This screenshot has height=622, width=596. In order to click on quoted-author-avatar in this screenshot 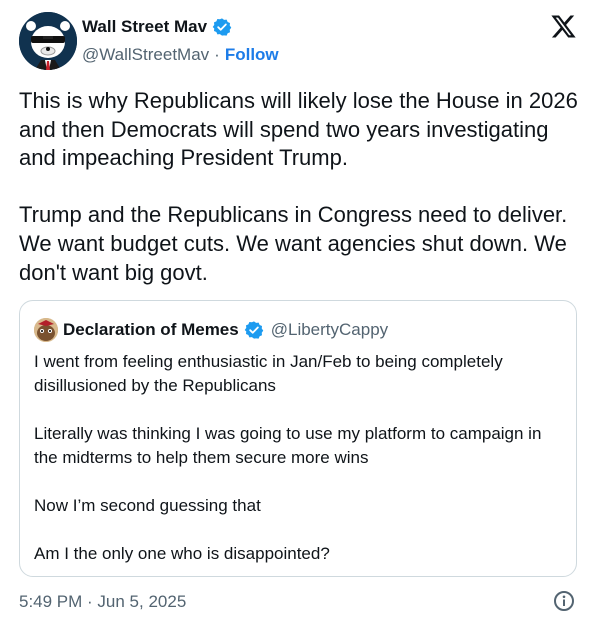, I will do `click(46, 330)`.